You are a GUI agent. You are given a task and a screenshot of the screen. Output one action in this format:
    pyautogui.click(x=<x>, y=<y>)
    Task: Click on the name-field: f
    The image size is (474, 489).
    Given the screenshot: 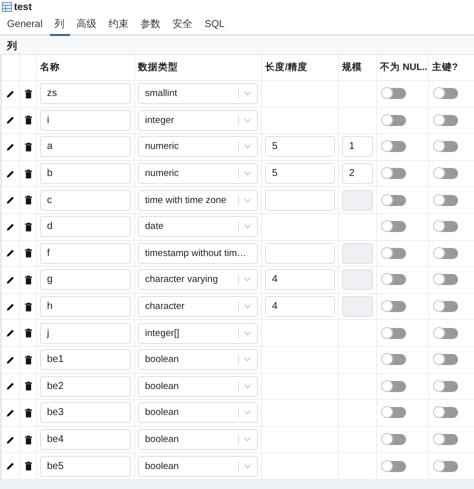 What is the action you would take?
    pyautogui.click(x=85, y=253)
    